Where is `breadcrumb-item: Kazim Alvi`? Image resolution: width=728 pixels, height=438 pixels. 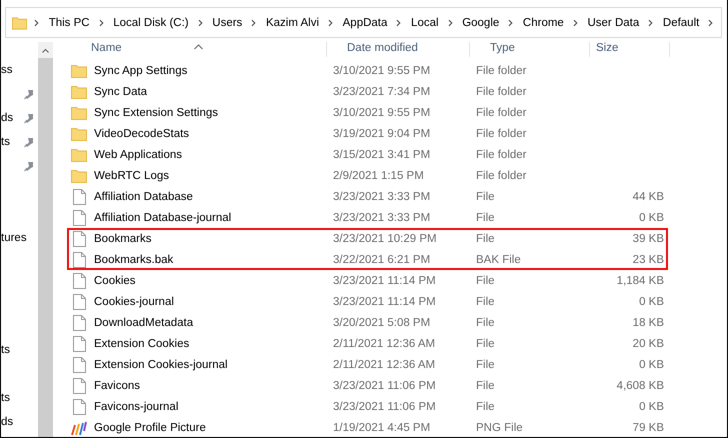 breadcrumb-item: Kazim Alvi is located at coordinates (292, 22).